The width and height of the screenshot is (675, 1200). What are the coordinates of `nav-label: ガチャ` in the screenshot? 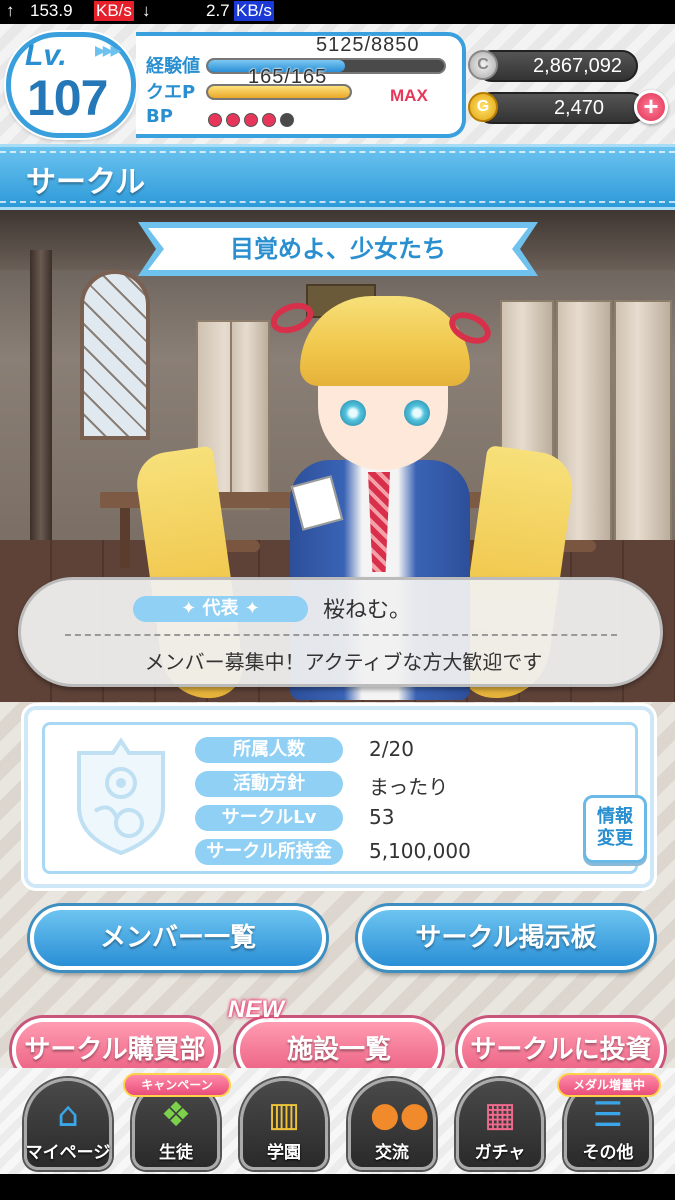 It's located at (500, 1153).